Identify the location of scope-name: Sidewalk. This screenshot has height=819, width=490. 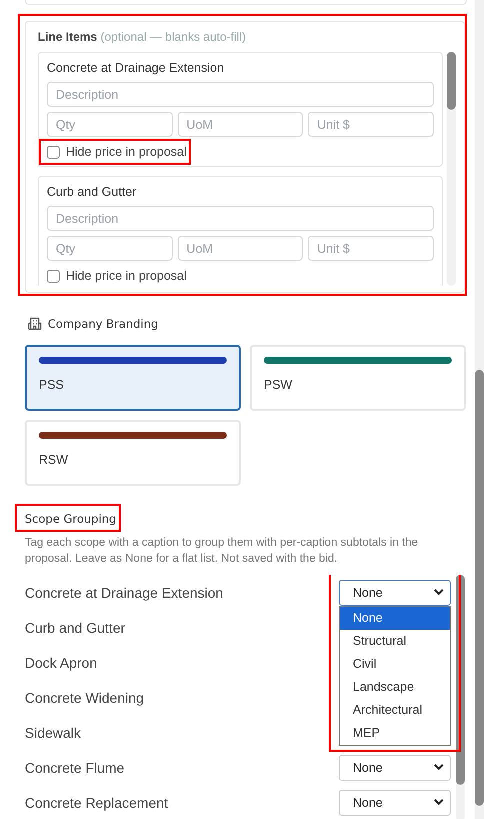
(53, 732).